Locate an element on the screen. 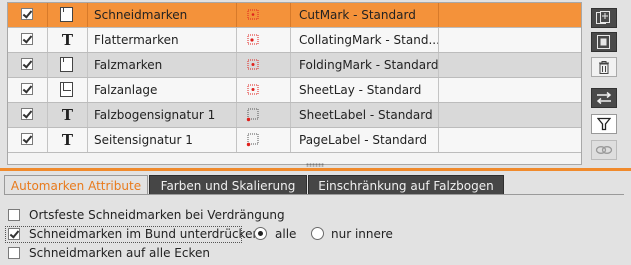 This screenshot has height=265, width=631. tab-farben-und-skalierung: Farben und Skalierung is located at coordinates (228, 185).